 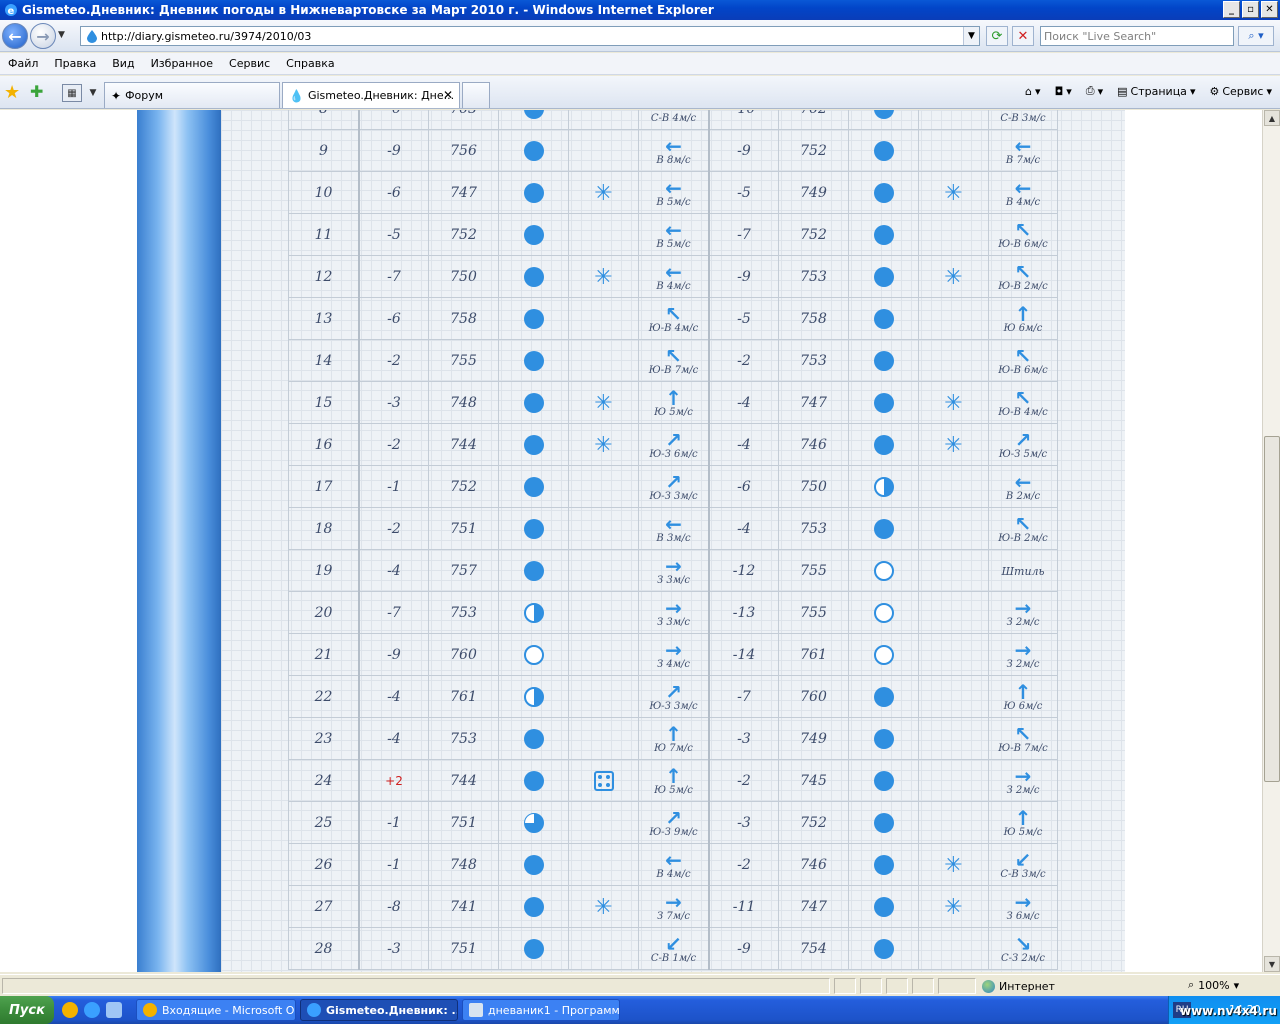 What do you see at coordinates (93, 93) in the screenshot?
I see `tab-list-dropdown-icon: ▼` at bounding box center [93, 93].